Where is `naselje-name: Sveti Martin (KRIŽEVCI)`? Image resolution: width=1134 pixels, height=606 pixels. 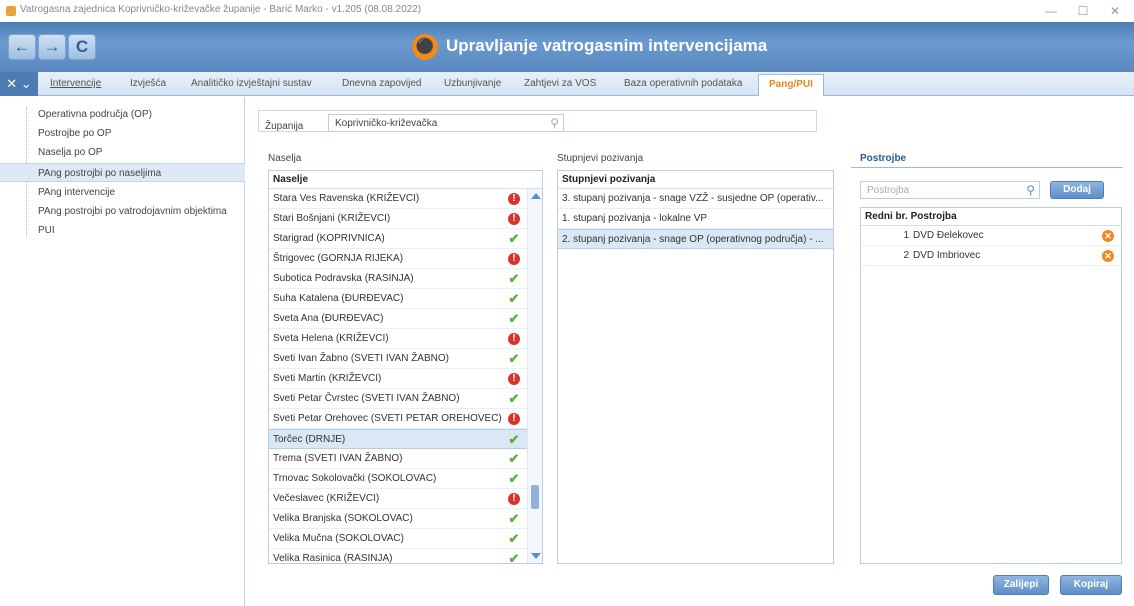 naselje-name: Sveti Martin (KRIŽEVCI) is located at coordinates (327, 378).